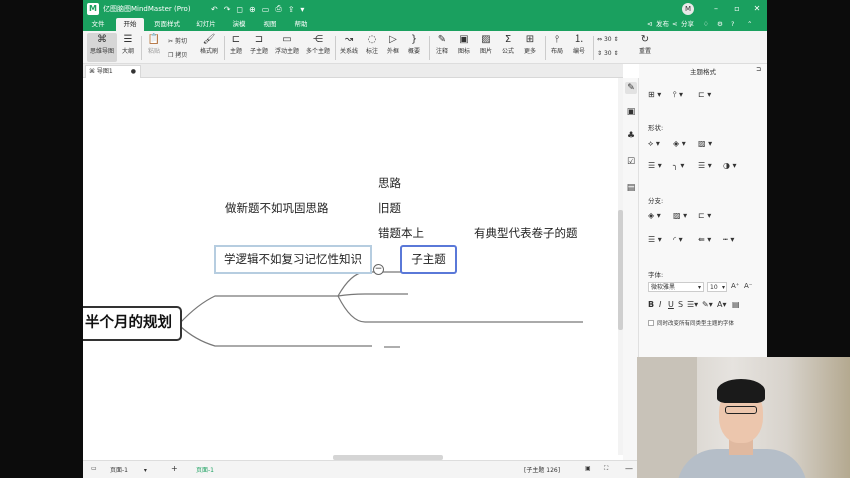 The image size is (850, 478). Describe the element at coordinates (301, 24) in the screenshot. I see `menu-help: 帮助` at that location.